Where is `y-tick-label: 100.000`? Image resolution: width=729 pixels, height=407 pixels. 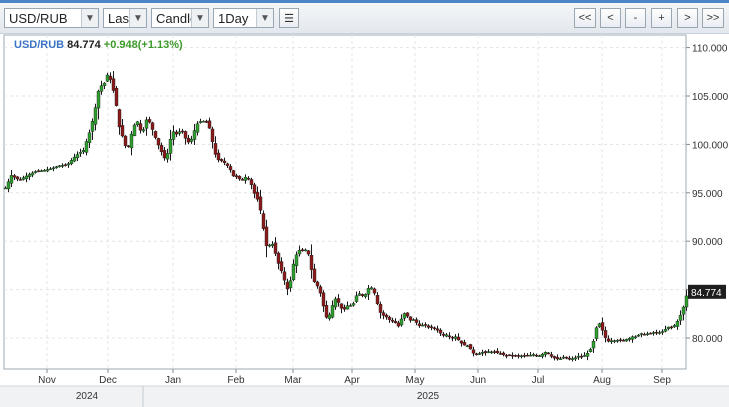
y-tick-label: 100.000 is located at coordinates (710, 145).